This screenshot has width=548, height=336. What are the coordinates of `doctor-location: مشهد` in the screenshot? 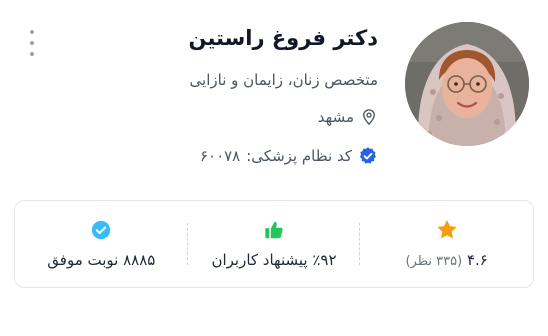 It's located at (348, 117).